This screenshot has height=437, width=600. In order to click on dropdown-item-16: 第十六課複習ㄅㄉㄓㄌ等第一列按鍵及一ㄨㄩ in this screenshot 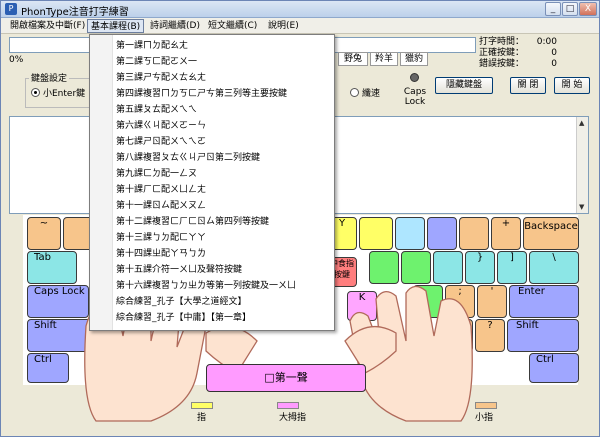, I will do `click(206, 286)`.